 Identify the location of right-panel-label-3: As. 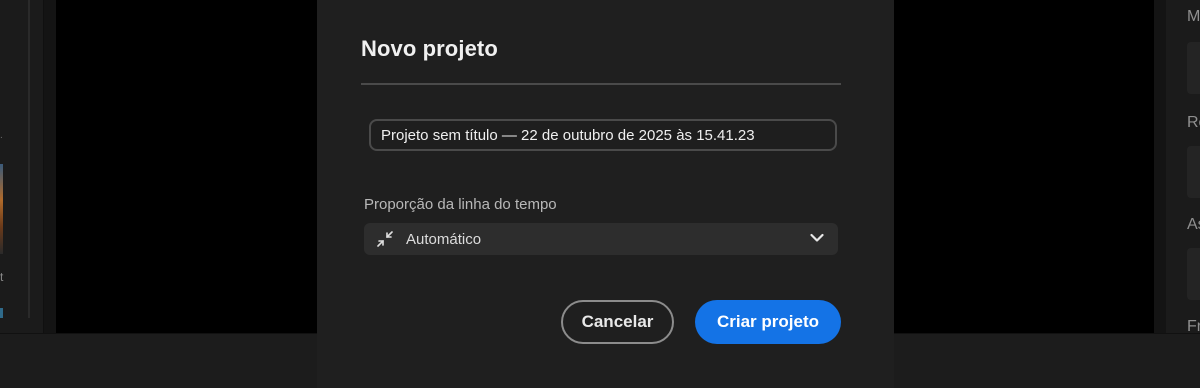
(1193, 224).